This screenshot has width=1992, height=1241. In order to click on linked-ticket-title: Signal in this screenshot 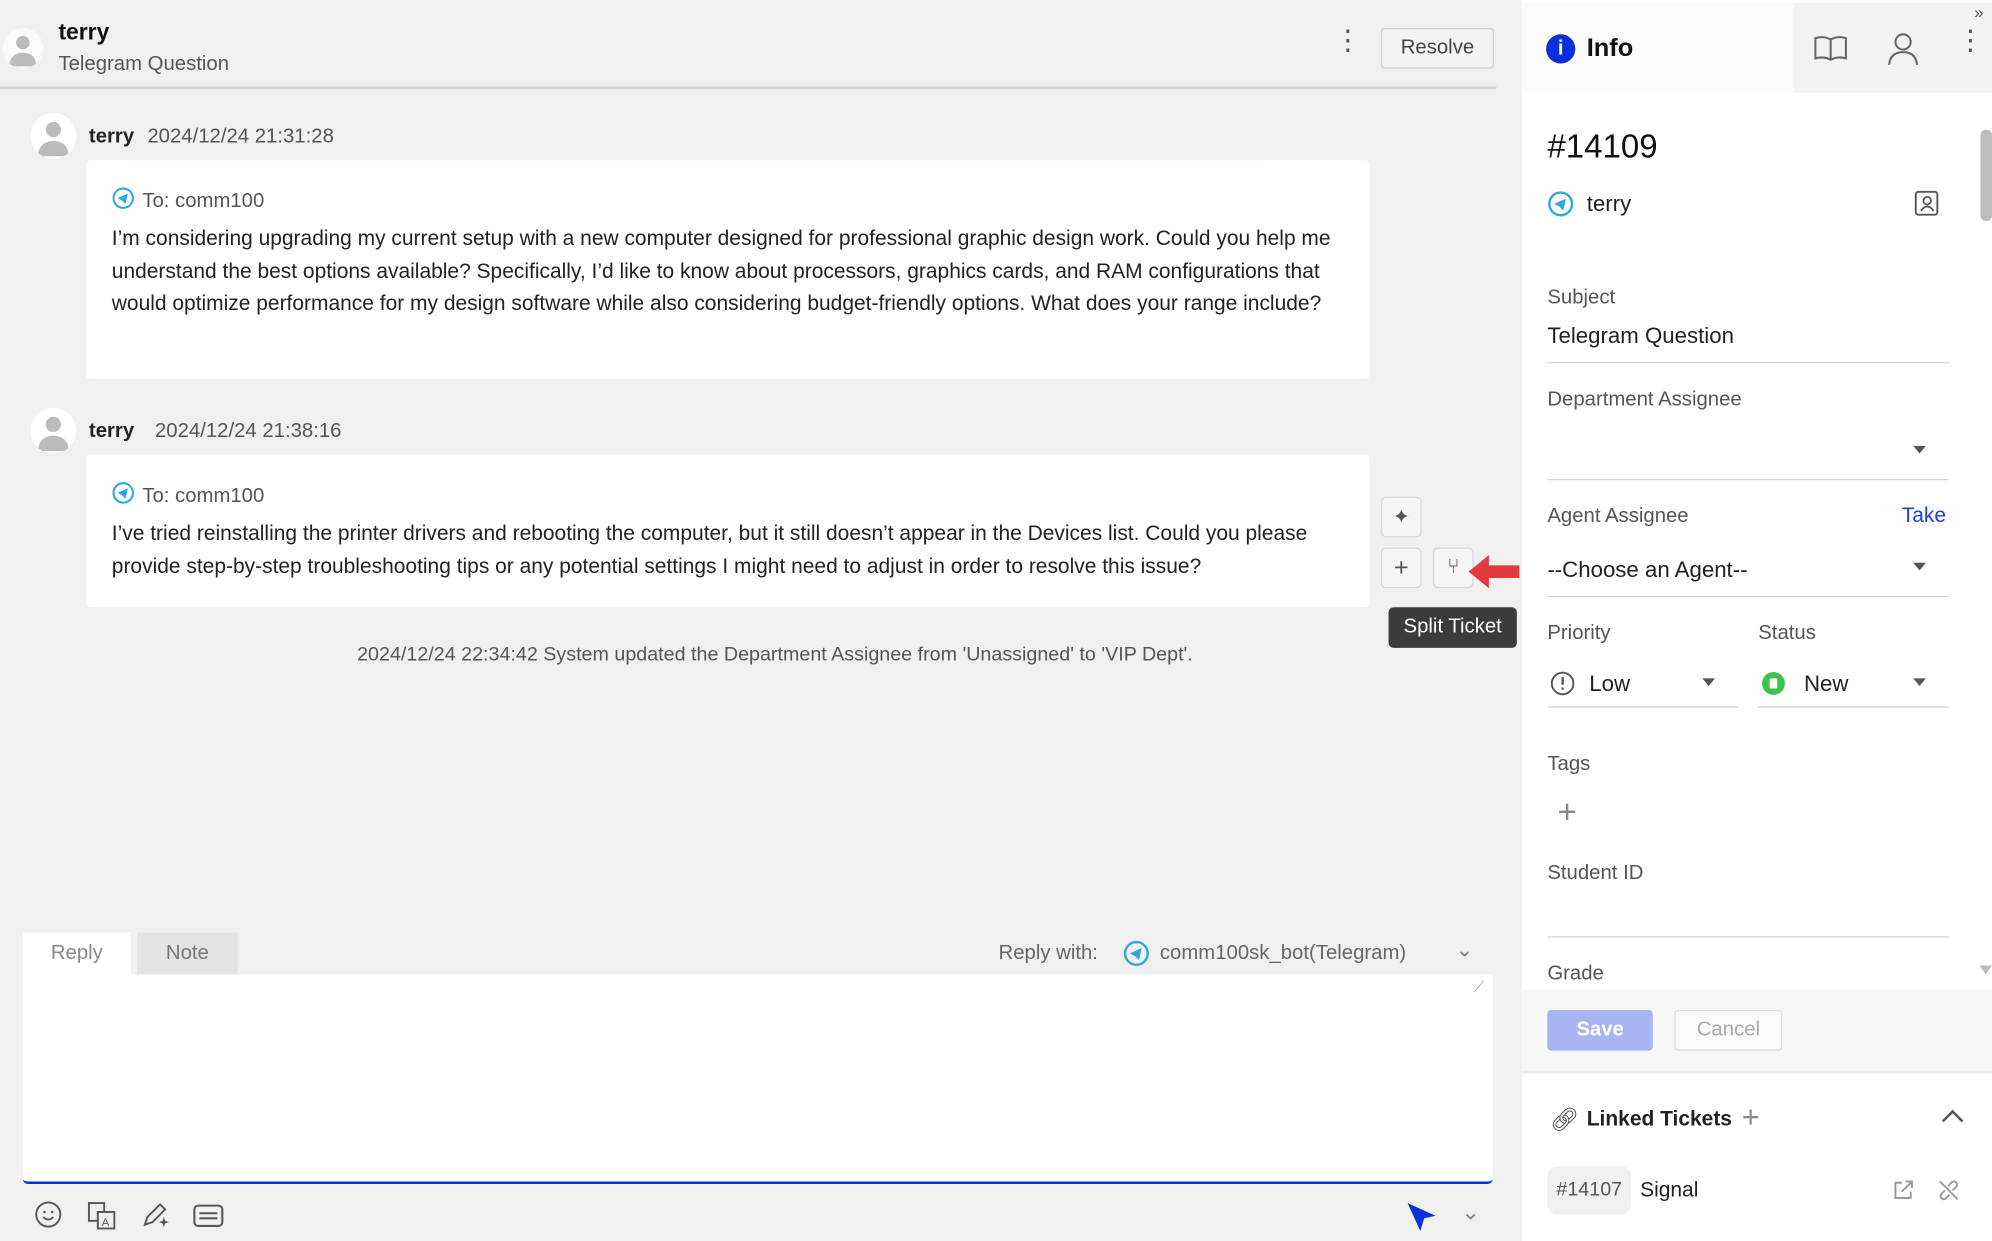, I will do `click(1669, 1191)`.